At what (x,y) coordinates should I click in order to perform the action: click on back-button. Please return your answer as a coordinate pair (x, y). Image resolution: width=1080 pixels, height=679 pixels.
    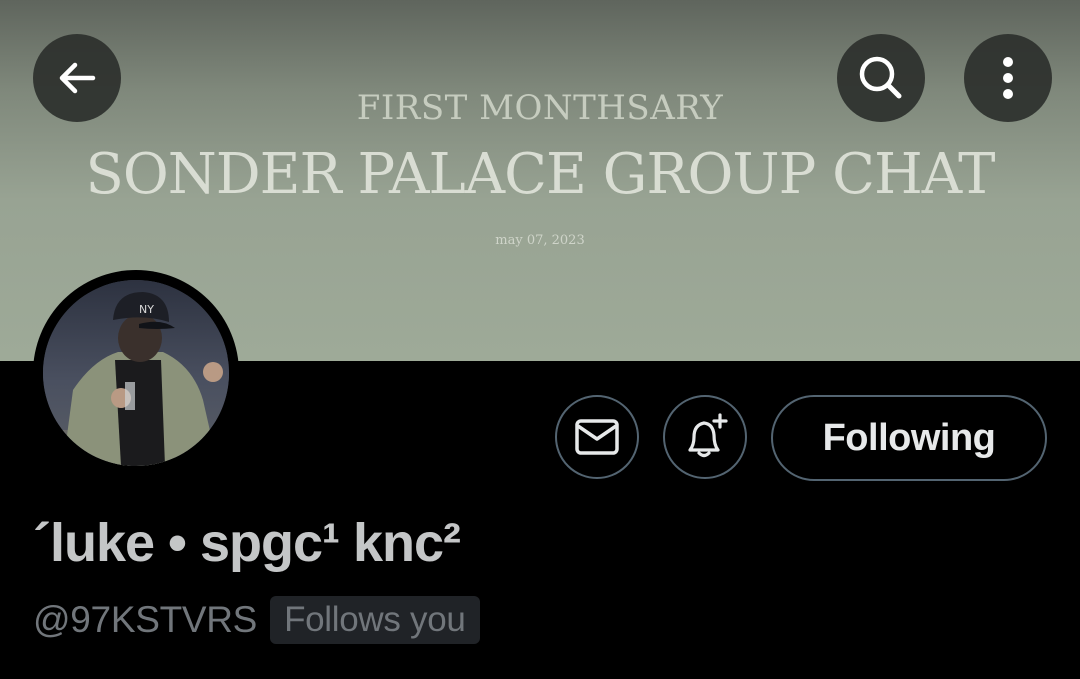
    Looking at the image, I should click on (77, 78).